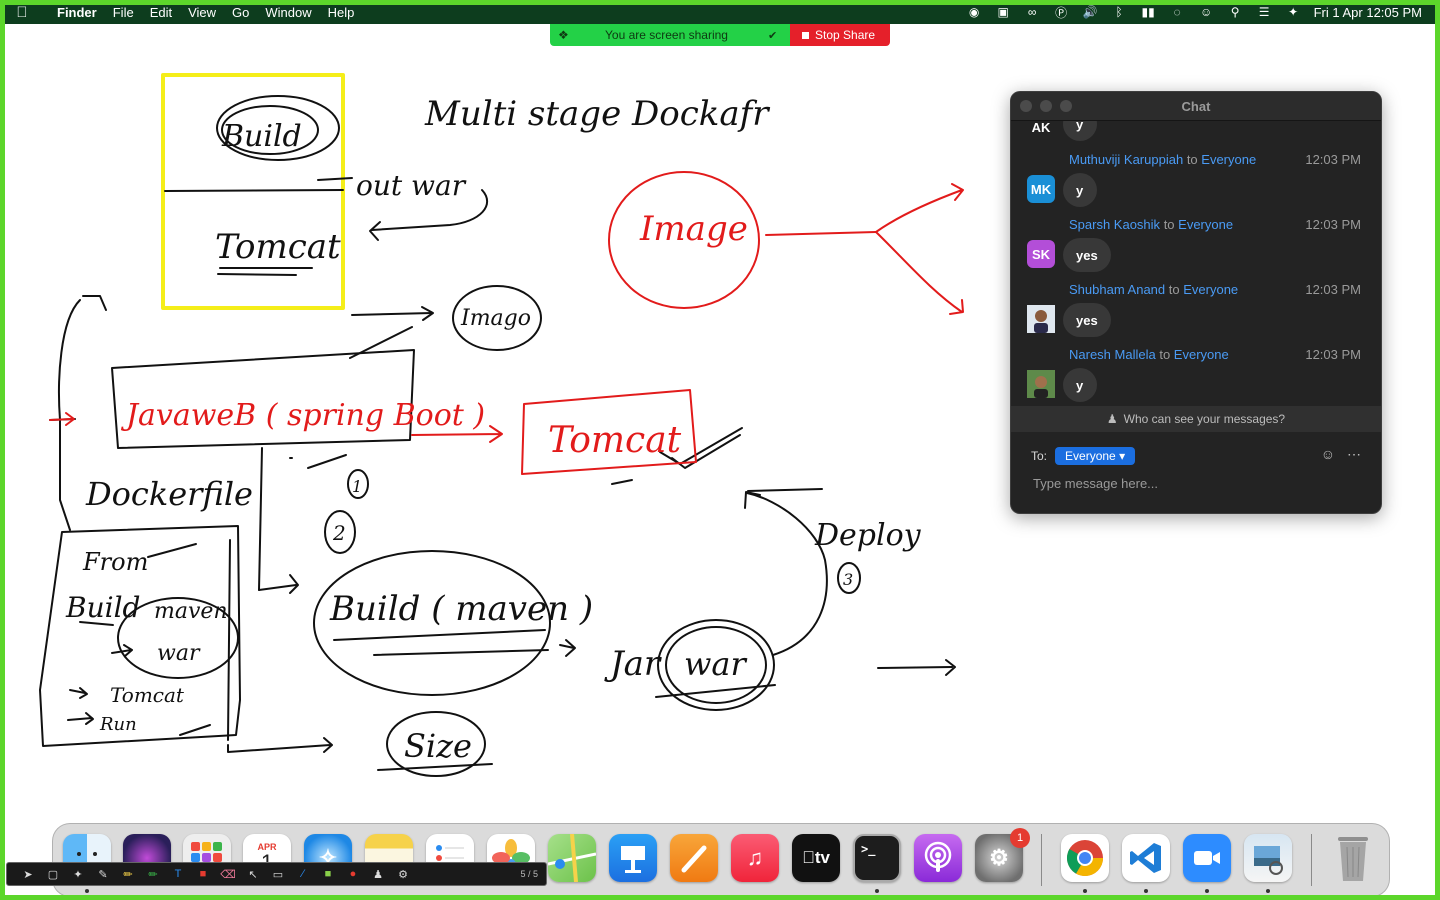 This screenshot has height=900, width=1440. I want to click on rectangle-tool-icon: ▭, so click(278, 874).